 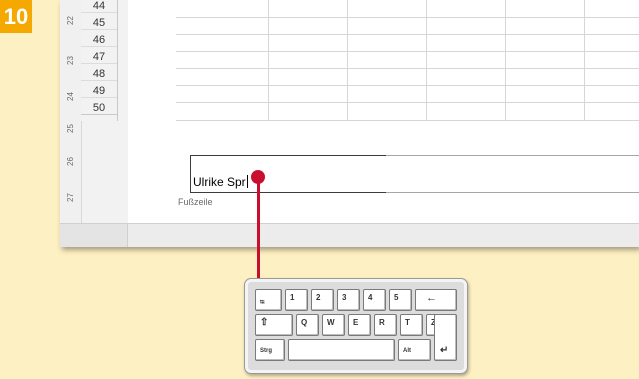 What do you see at coordinates (289, 174) in the screenshot?
I see `footer-left-section: Ulrike Spr` at bounding box center [289, 174].